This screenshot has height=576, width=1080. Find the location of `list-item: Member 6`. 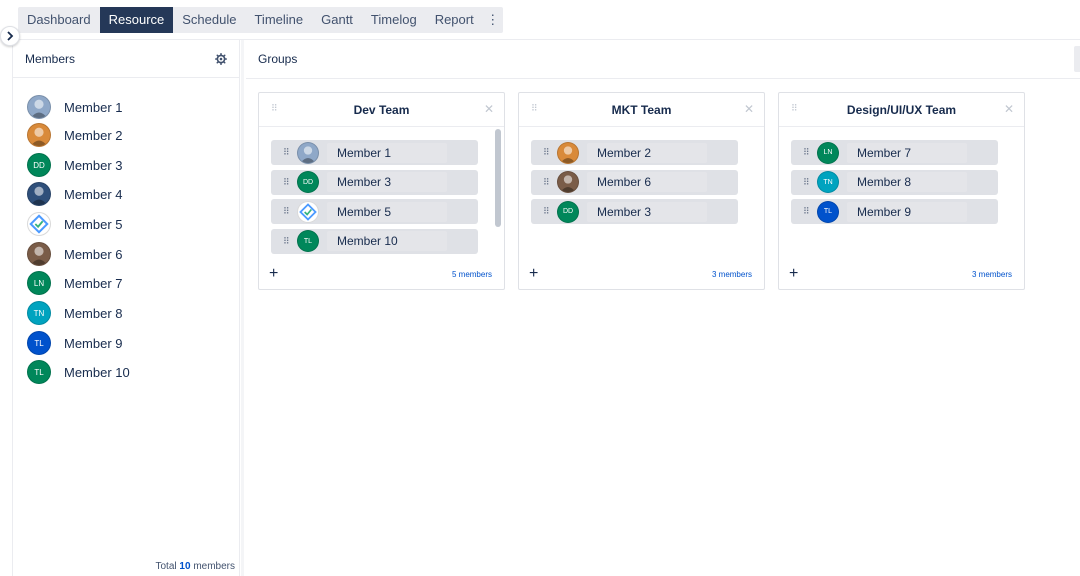

list-item: Member 6 is located at coordinates (75, 254).